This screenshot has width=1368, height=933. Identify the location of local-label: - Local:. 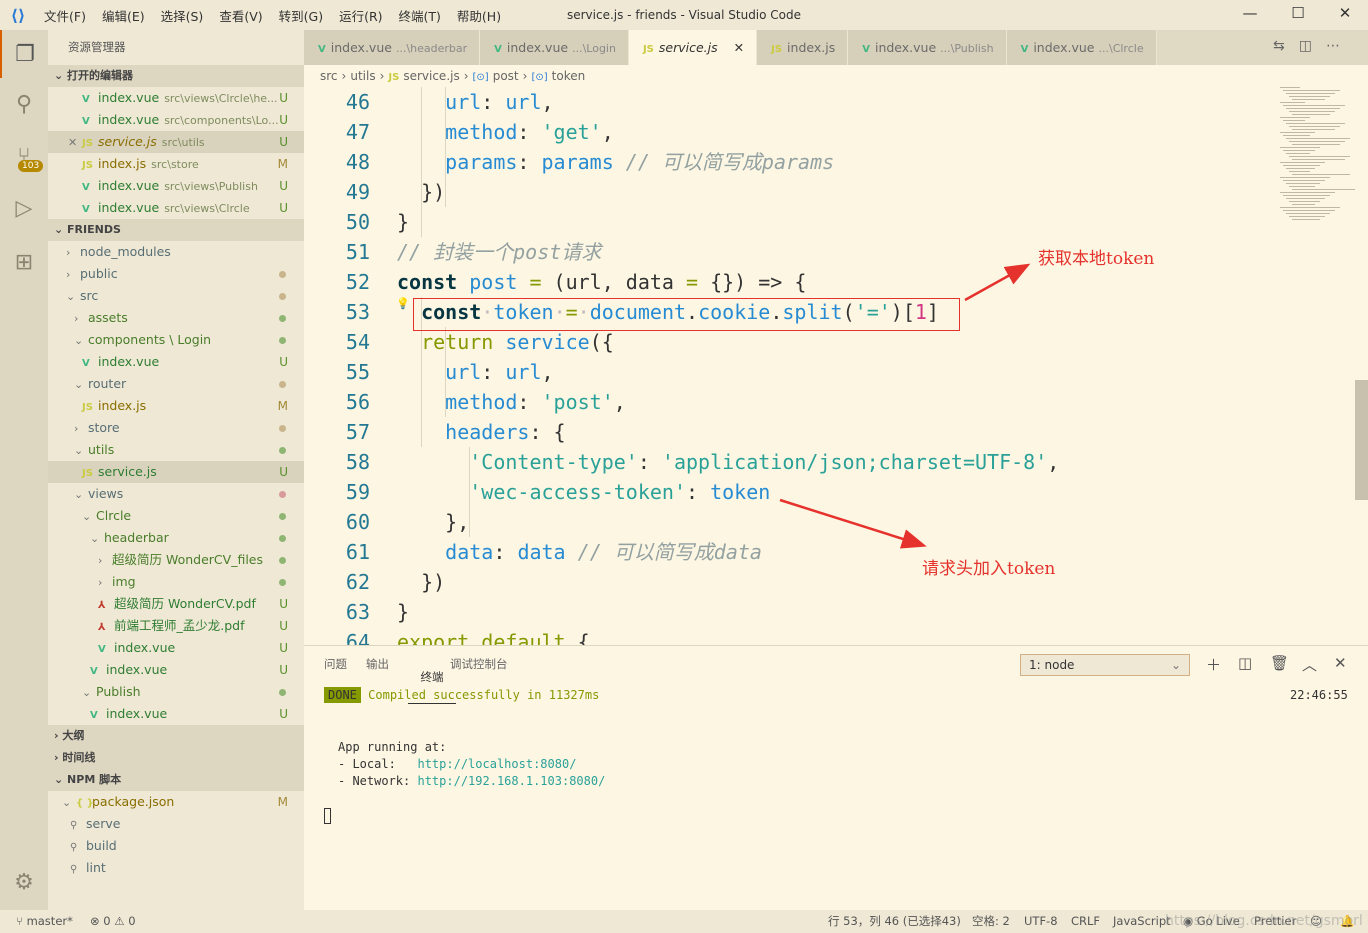
(378, 764).